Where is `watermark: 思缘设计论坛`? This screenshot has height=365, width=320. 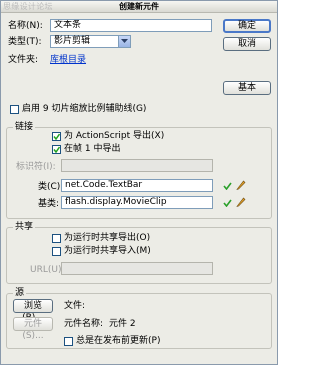 watermark: 思缘设计论坛 is located at coordinates (28, 6).